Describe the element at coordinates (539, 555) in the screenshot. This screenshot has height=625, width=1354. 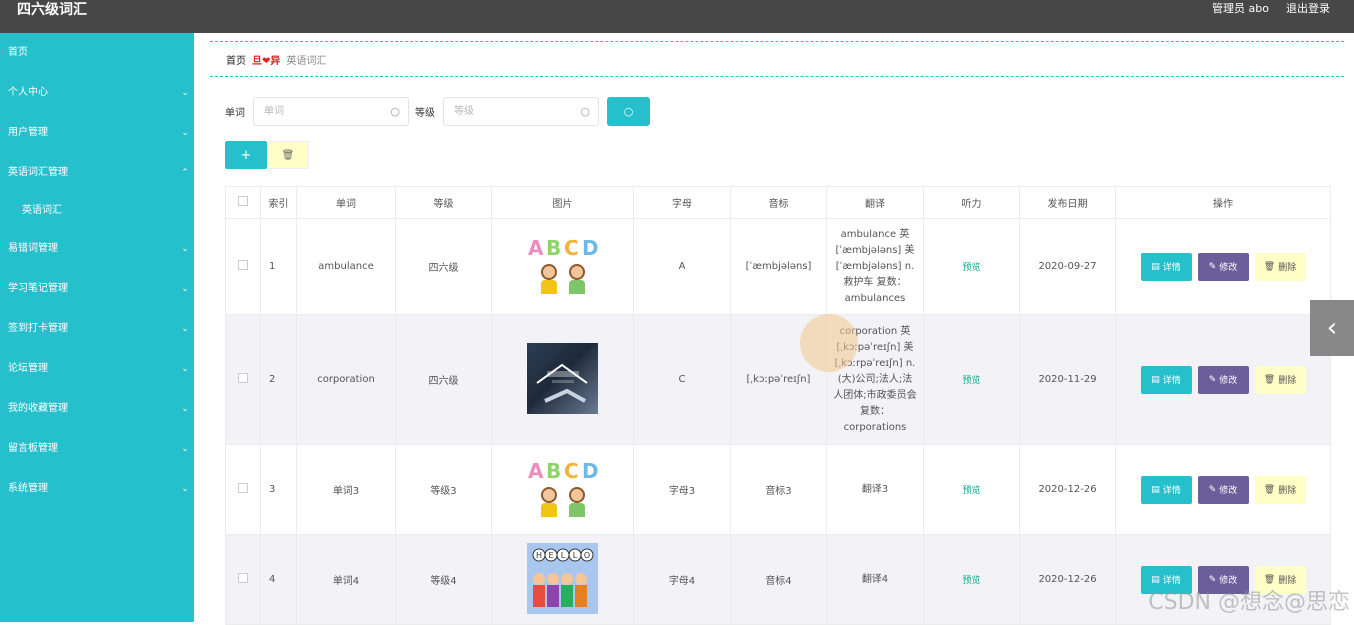
I see `svg-text: H` at that location.